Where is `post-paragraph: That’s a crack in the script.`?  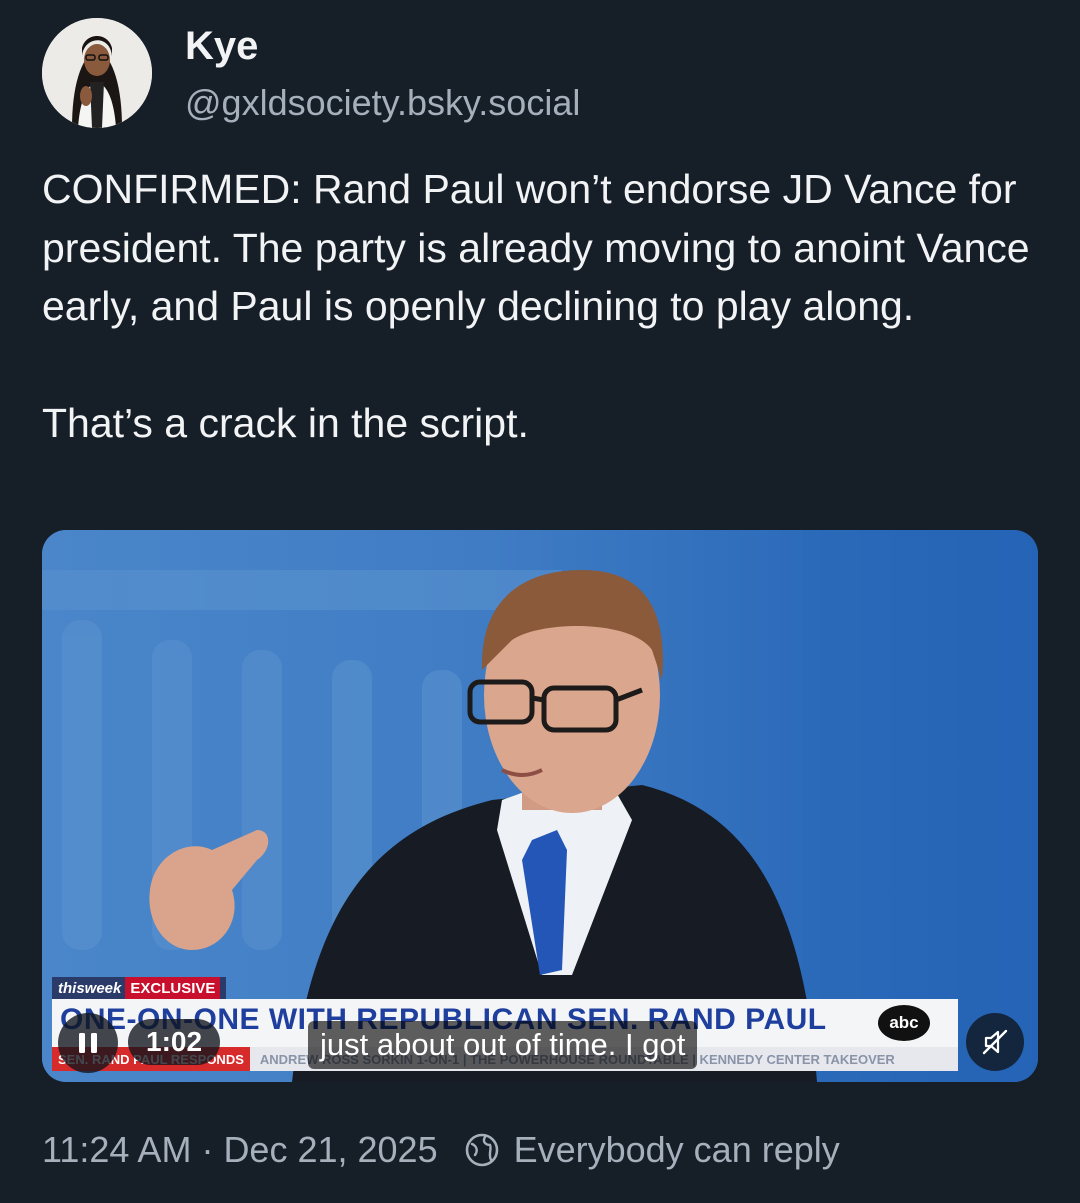 post-paragraph: That’s a crack in the script. is located at coordinates (285, 422).